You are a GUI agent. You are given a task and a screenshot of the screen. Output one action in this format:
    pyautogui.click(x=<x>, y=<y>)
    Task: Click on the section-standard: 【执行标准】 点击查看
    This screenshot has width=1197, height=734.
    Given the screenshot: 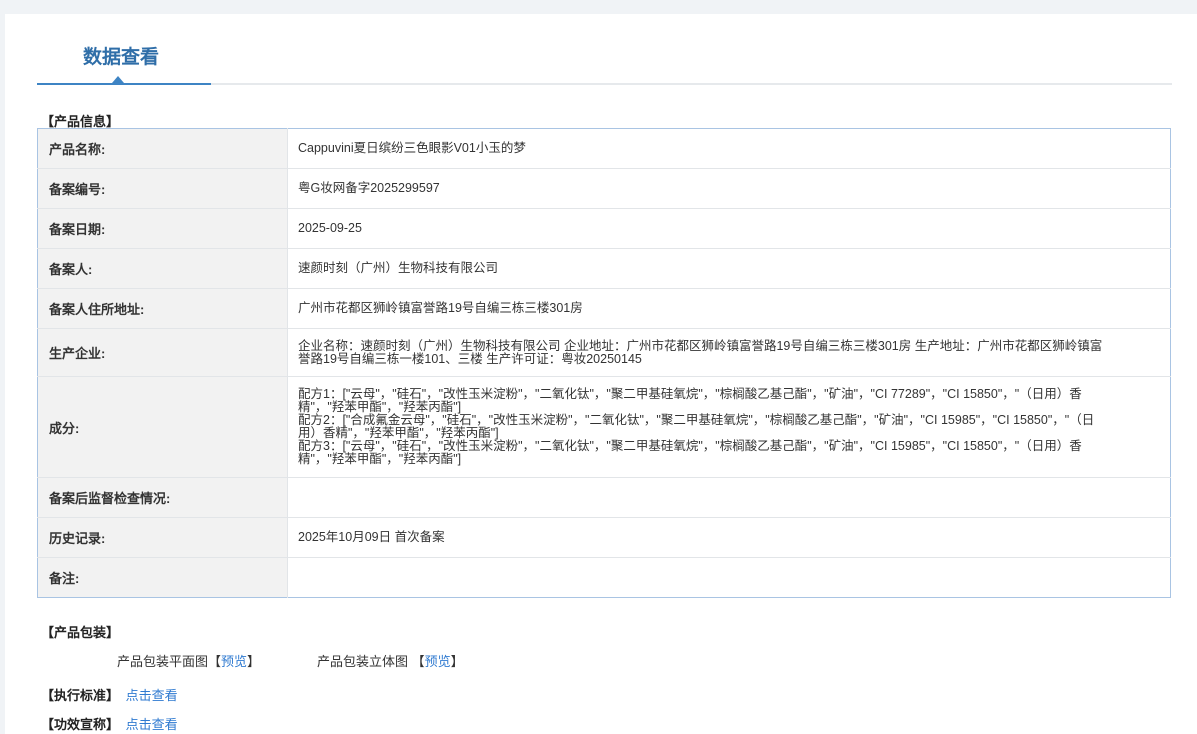 What is the action you would take?
    pyautogui.click(x=109, y=694)
    